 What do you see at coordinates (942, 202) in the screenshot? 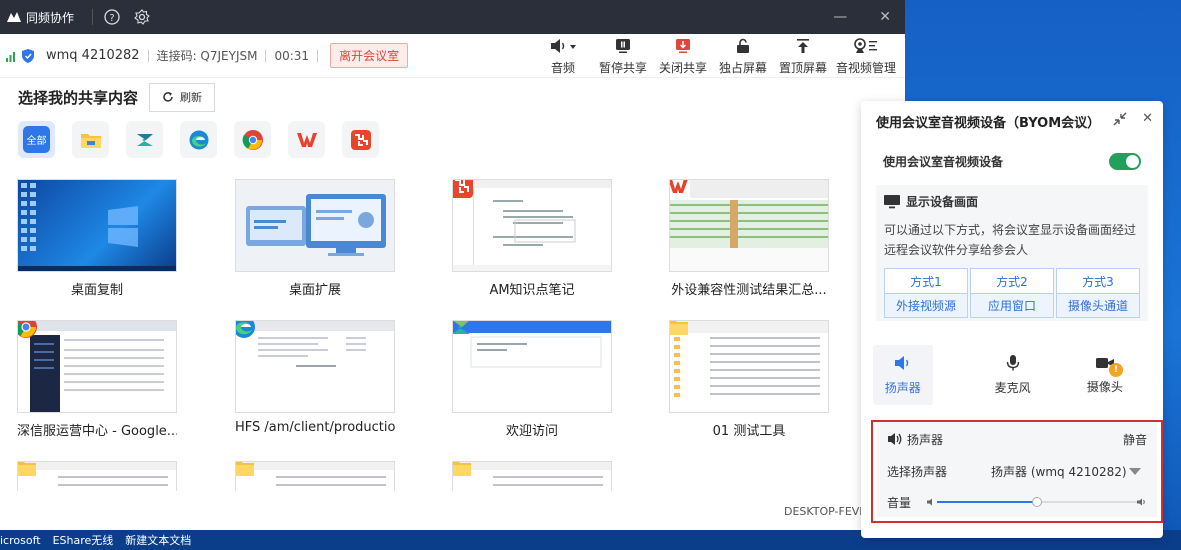
I see `display-title: 显示设备画面` at bounding box center [942, 202].